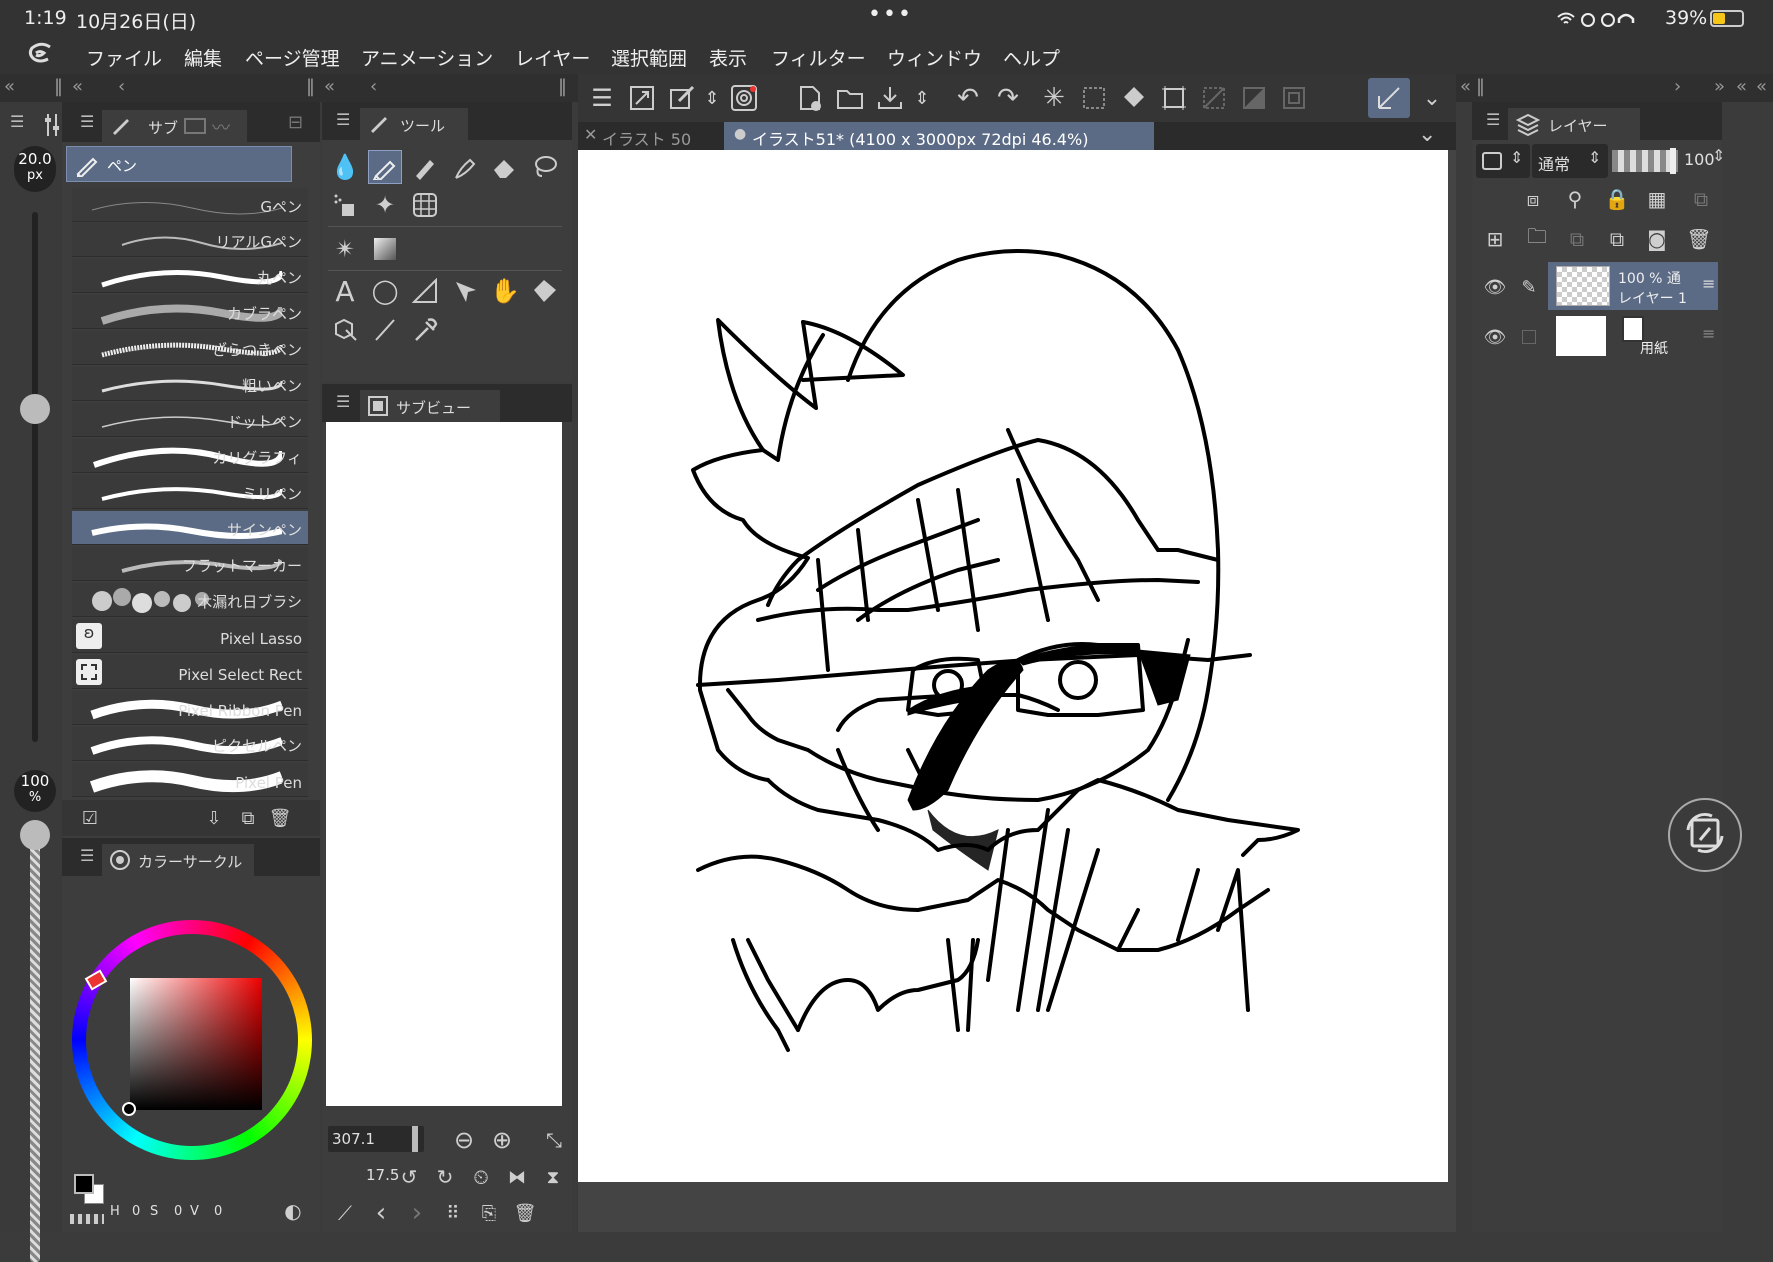  Describe the element at coordinates (190, 564) in the screenshot. I see `brush-item: フラットマーカー` at that location.